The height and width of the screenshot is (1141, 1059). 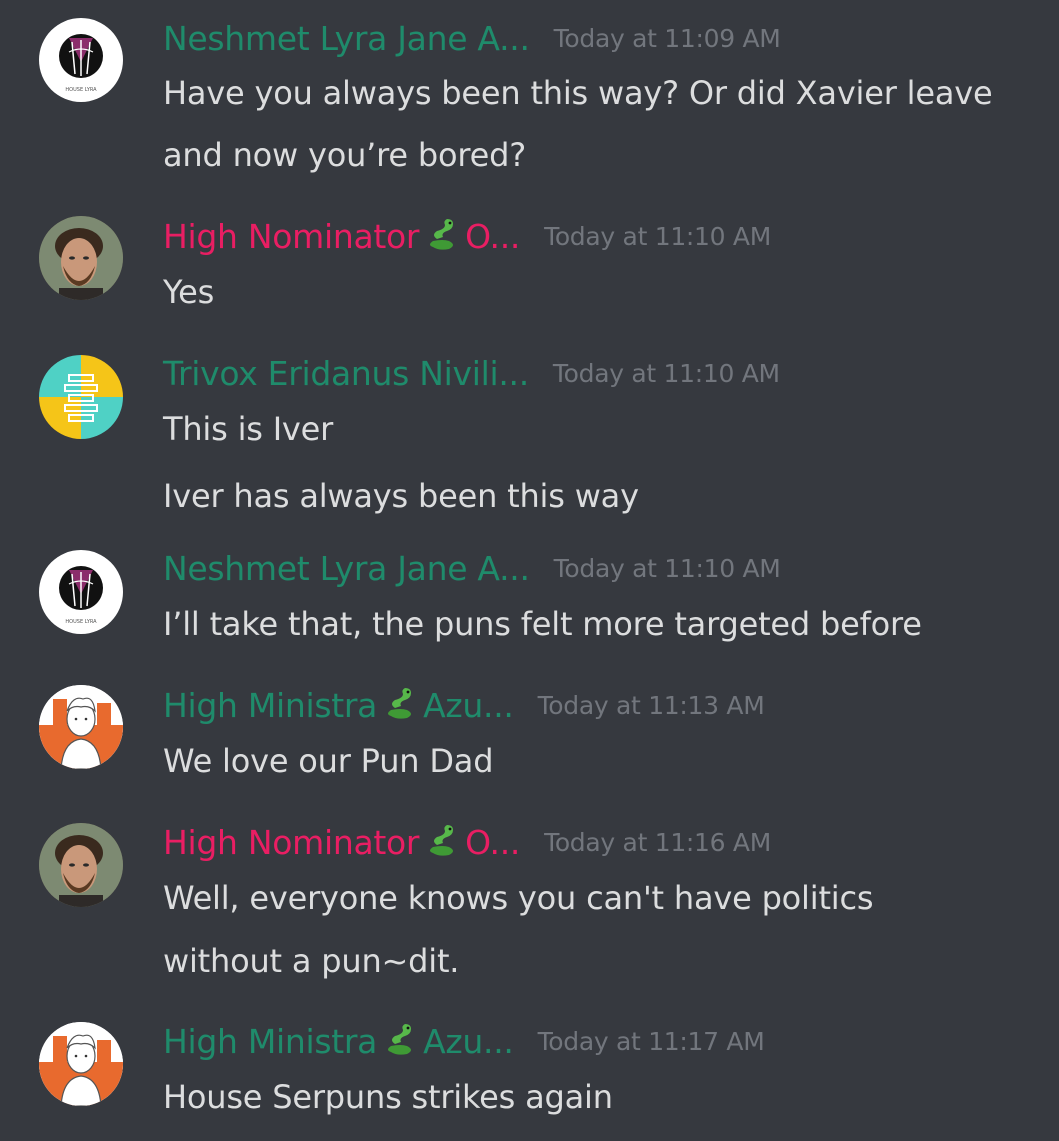 I want to click on message-header: High Nominator O... Today at 11:16 AM, so click(x=467, y=842).